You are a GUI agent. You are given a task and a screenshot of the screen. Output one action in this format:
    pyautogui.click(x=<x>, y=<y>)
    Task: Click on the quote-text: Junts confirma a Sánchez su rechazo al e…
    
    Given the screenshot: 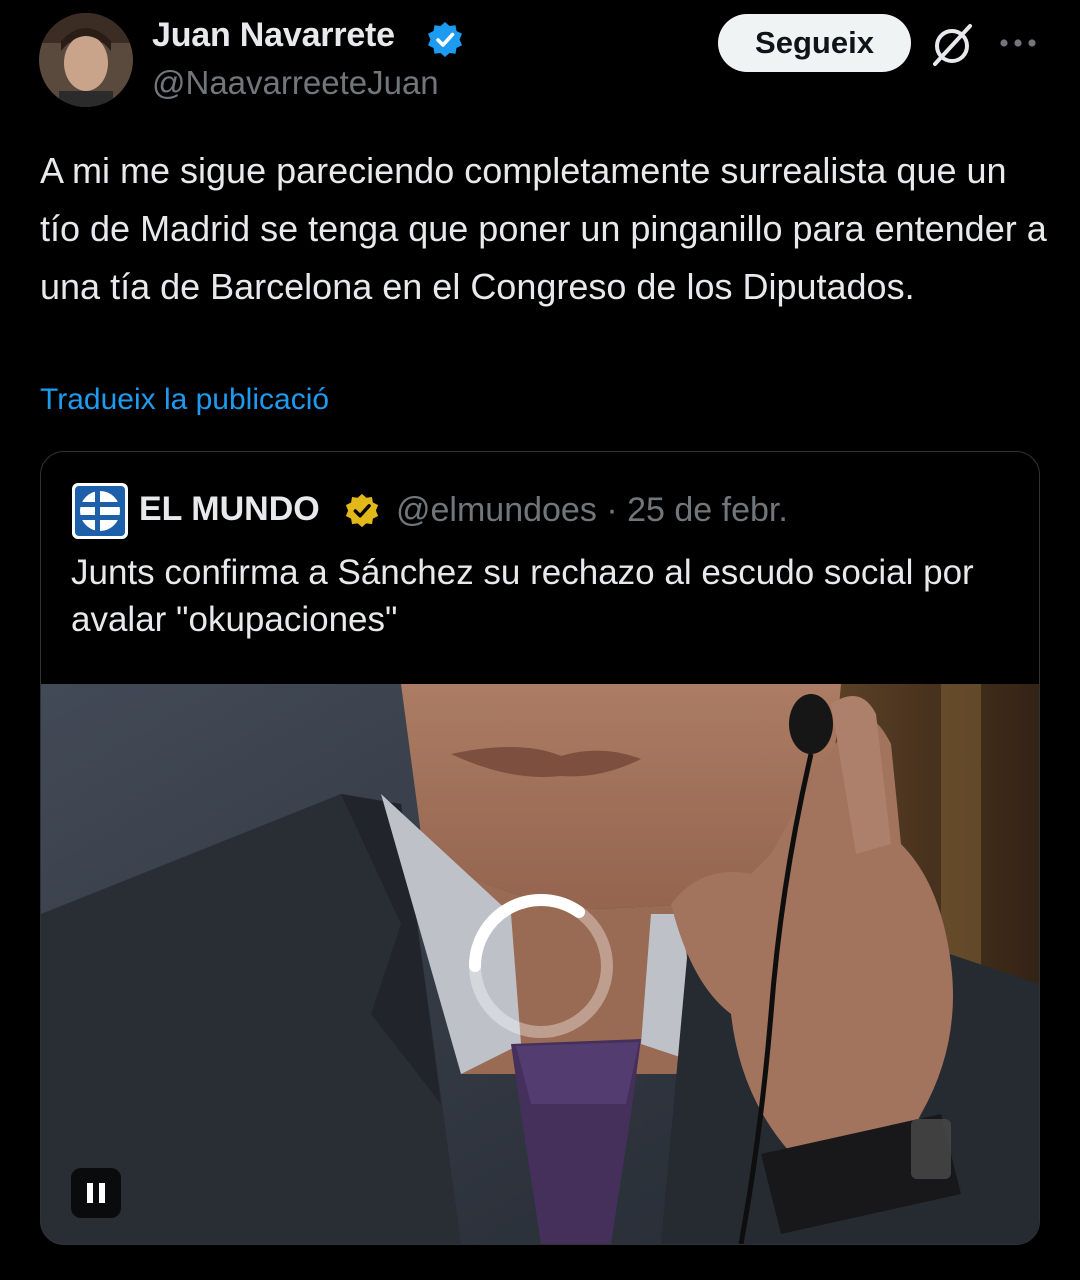 What is the action you would take?
    pyautogui.click(x=522, y=596)
    